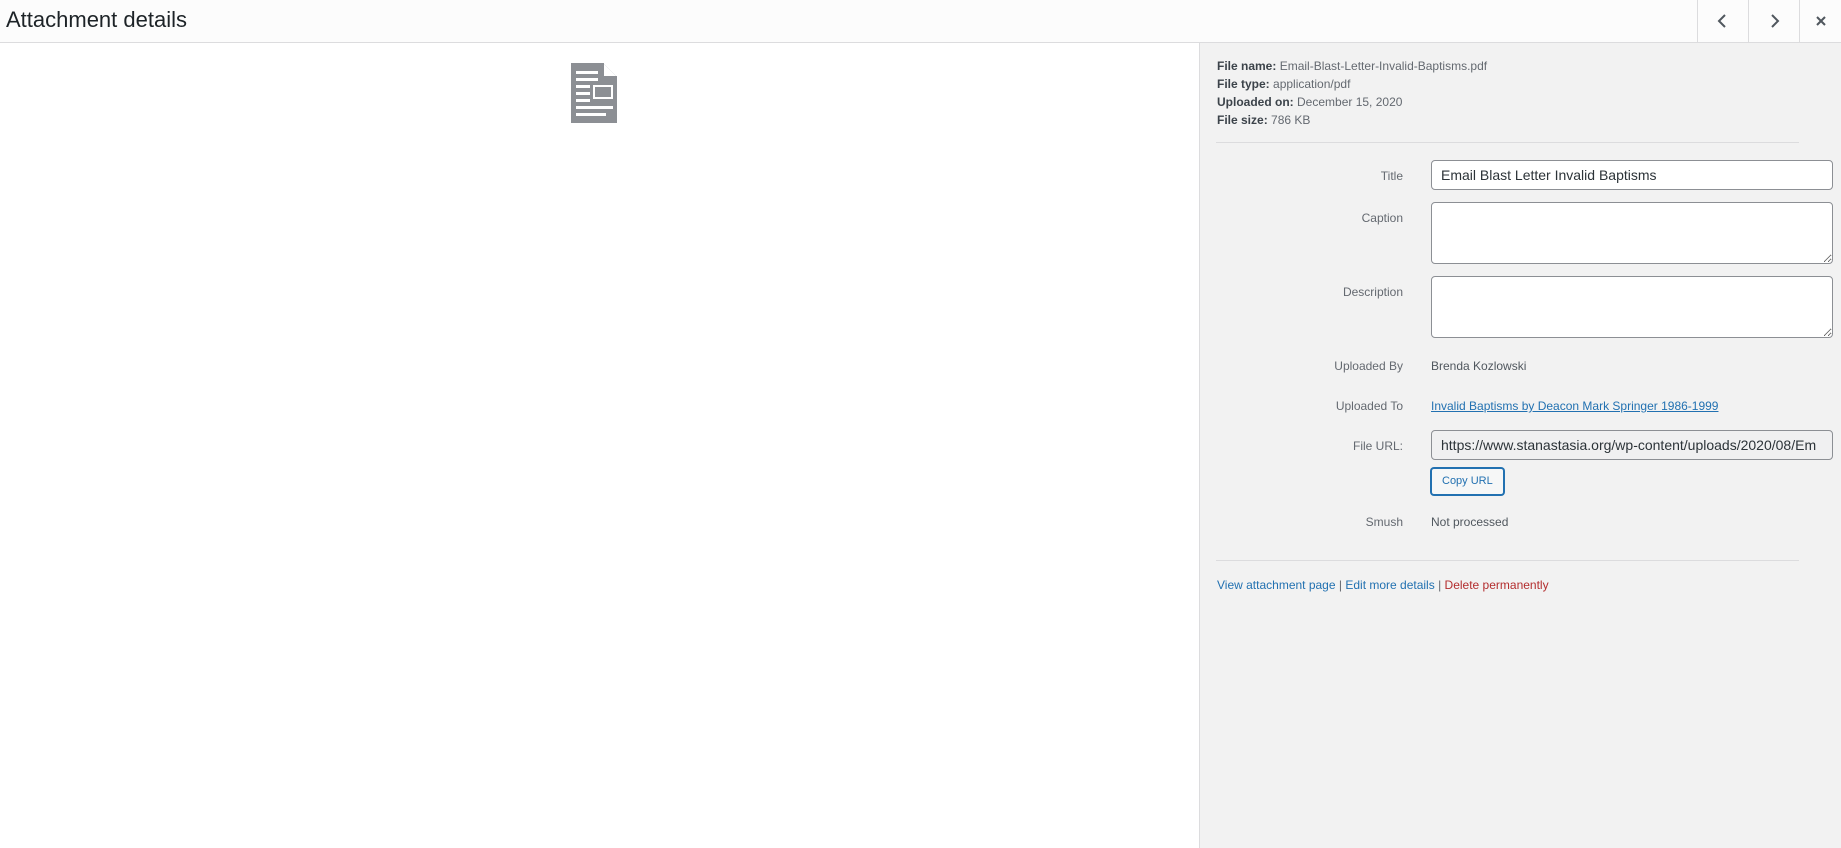 The height and width of the screenshot is (848, 1841). I want to click on caption-label: Caption, so click(1382, 218).